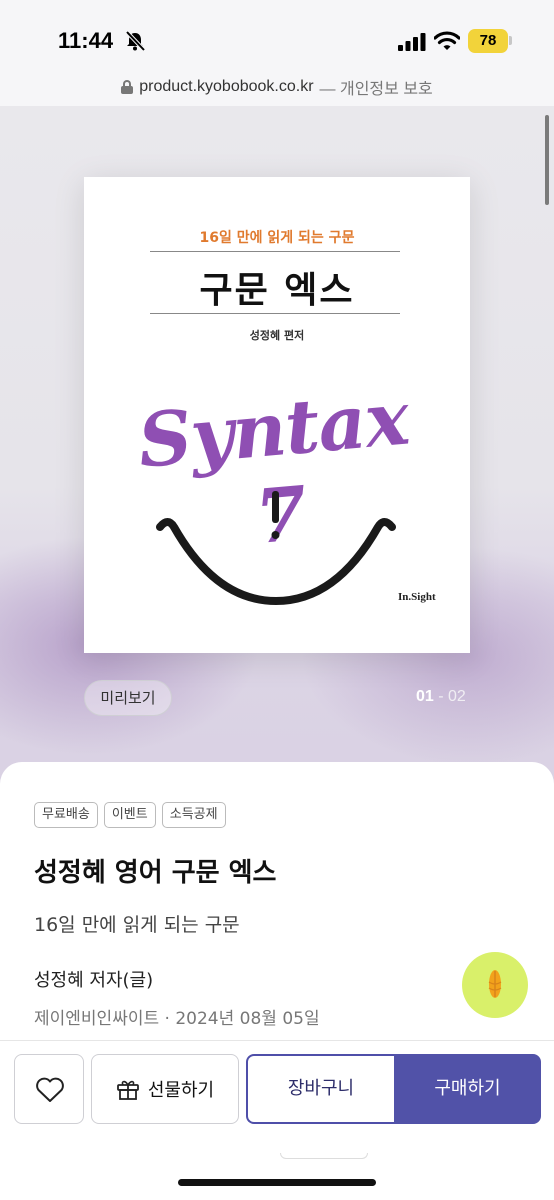 The height and width of the screenshot is (1200, 554). I want to click on product-subtitle: 16일 만에 읽게 되는 구문, so click(137, 925).